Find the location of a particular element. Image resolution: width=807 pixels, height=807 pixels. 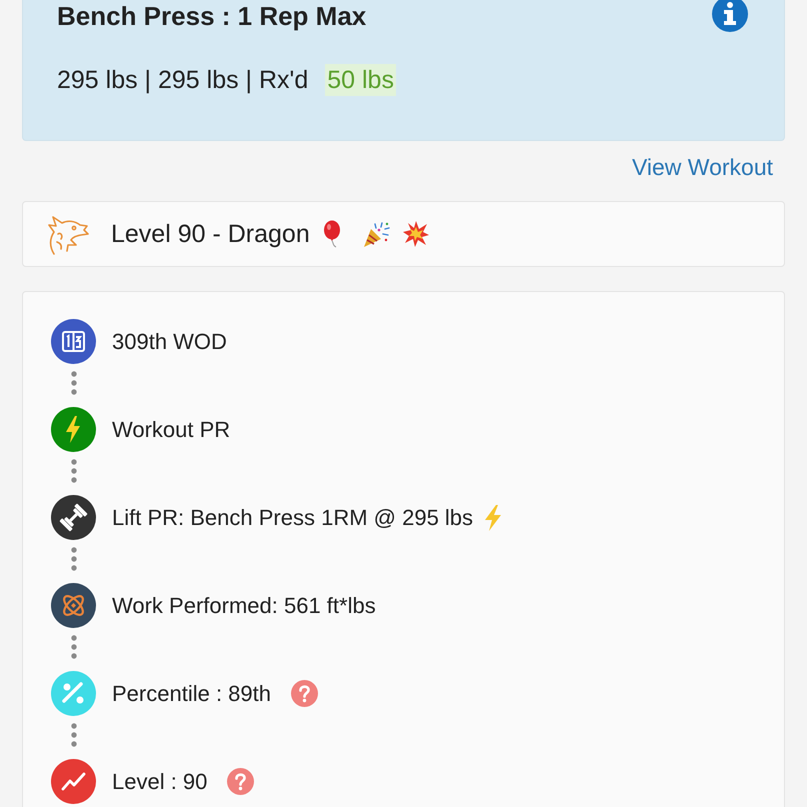

weight-highlight: 50 lbs is located at coordinates (360, 80).